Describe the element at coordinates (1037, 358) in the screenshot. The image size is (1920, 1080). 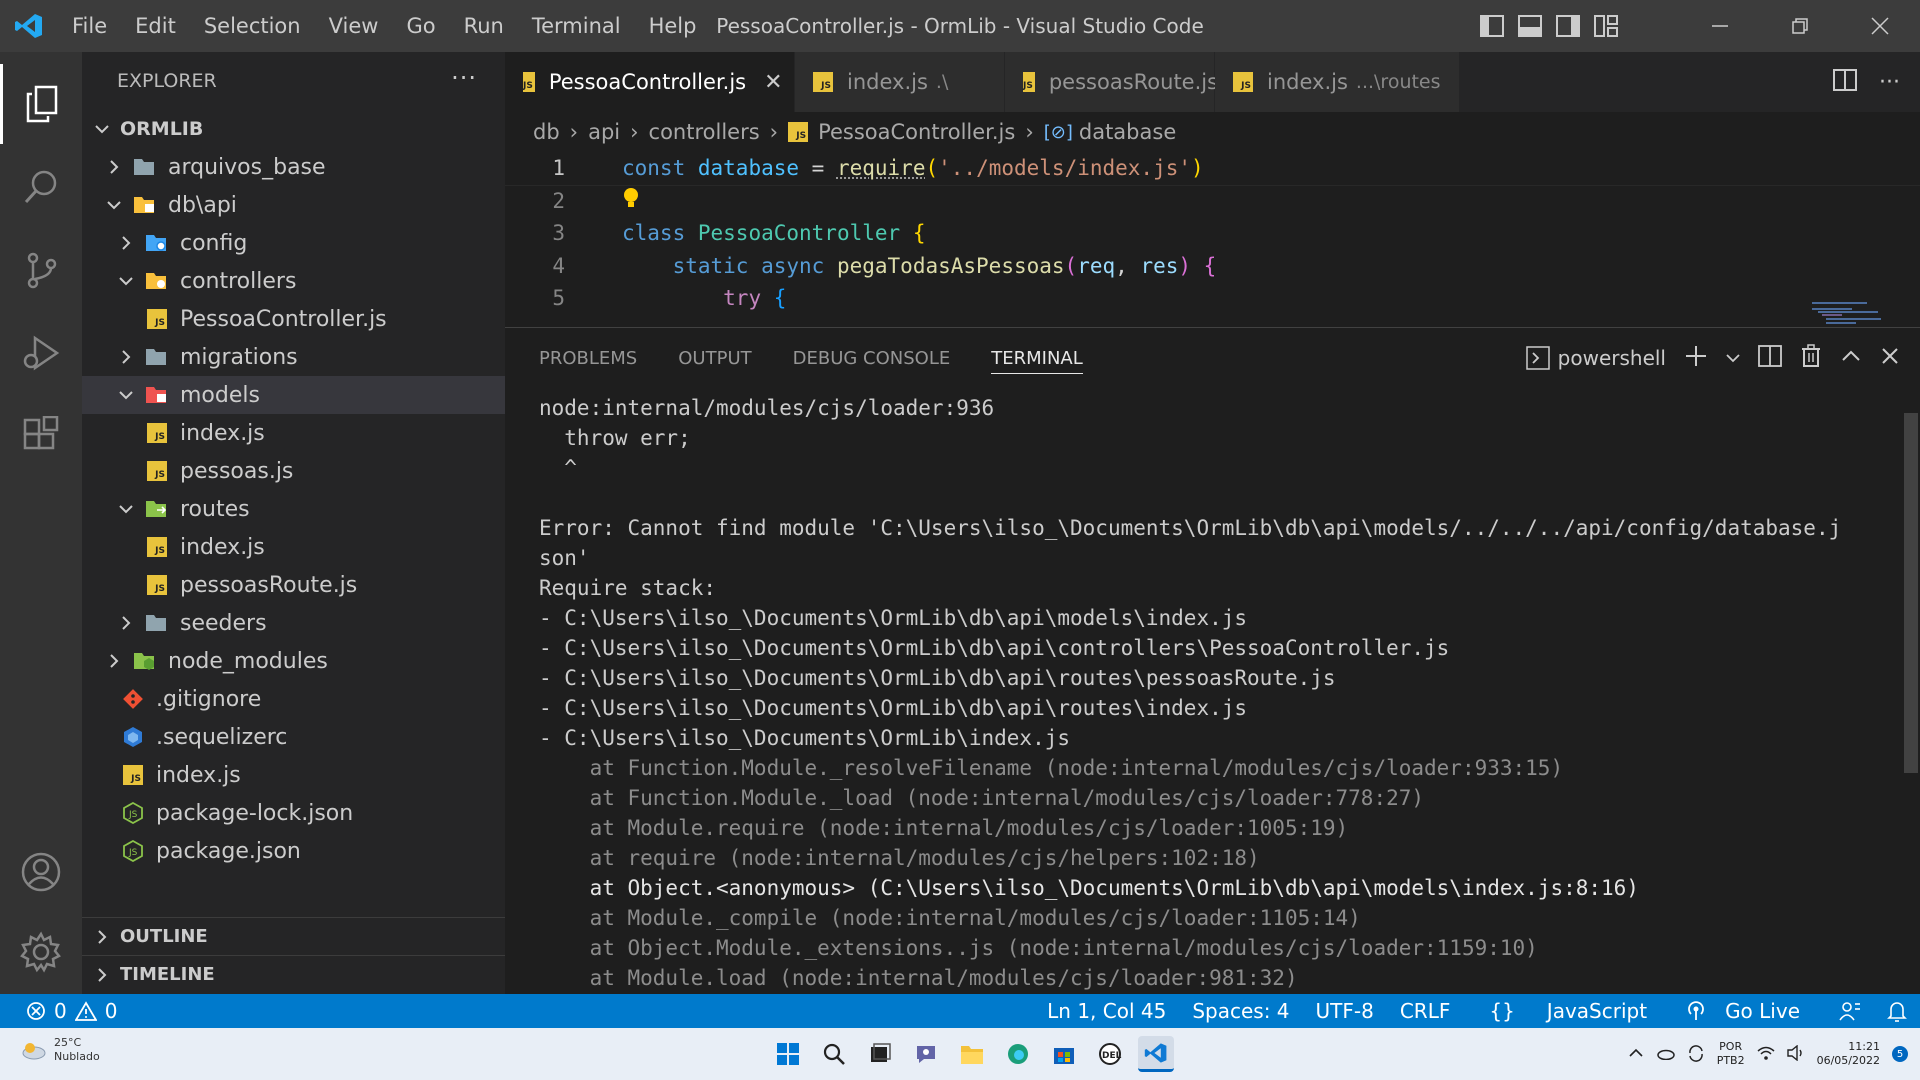
I see `tab-terminal: TERMINAL` at that location.